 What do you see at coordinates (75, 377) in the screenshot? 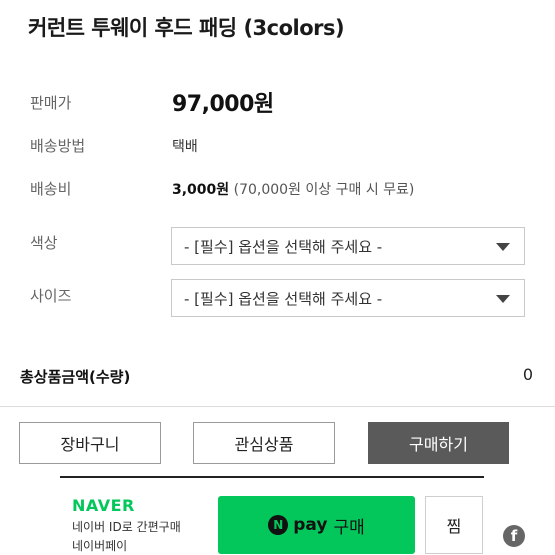
I see `total-amount-label: 총상품금액(수량)` at bounding box center [75, 377].